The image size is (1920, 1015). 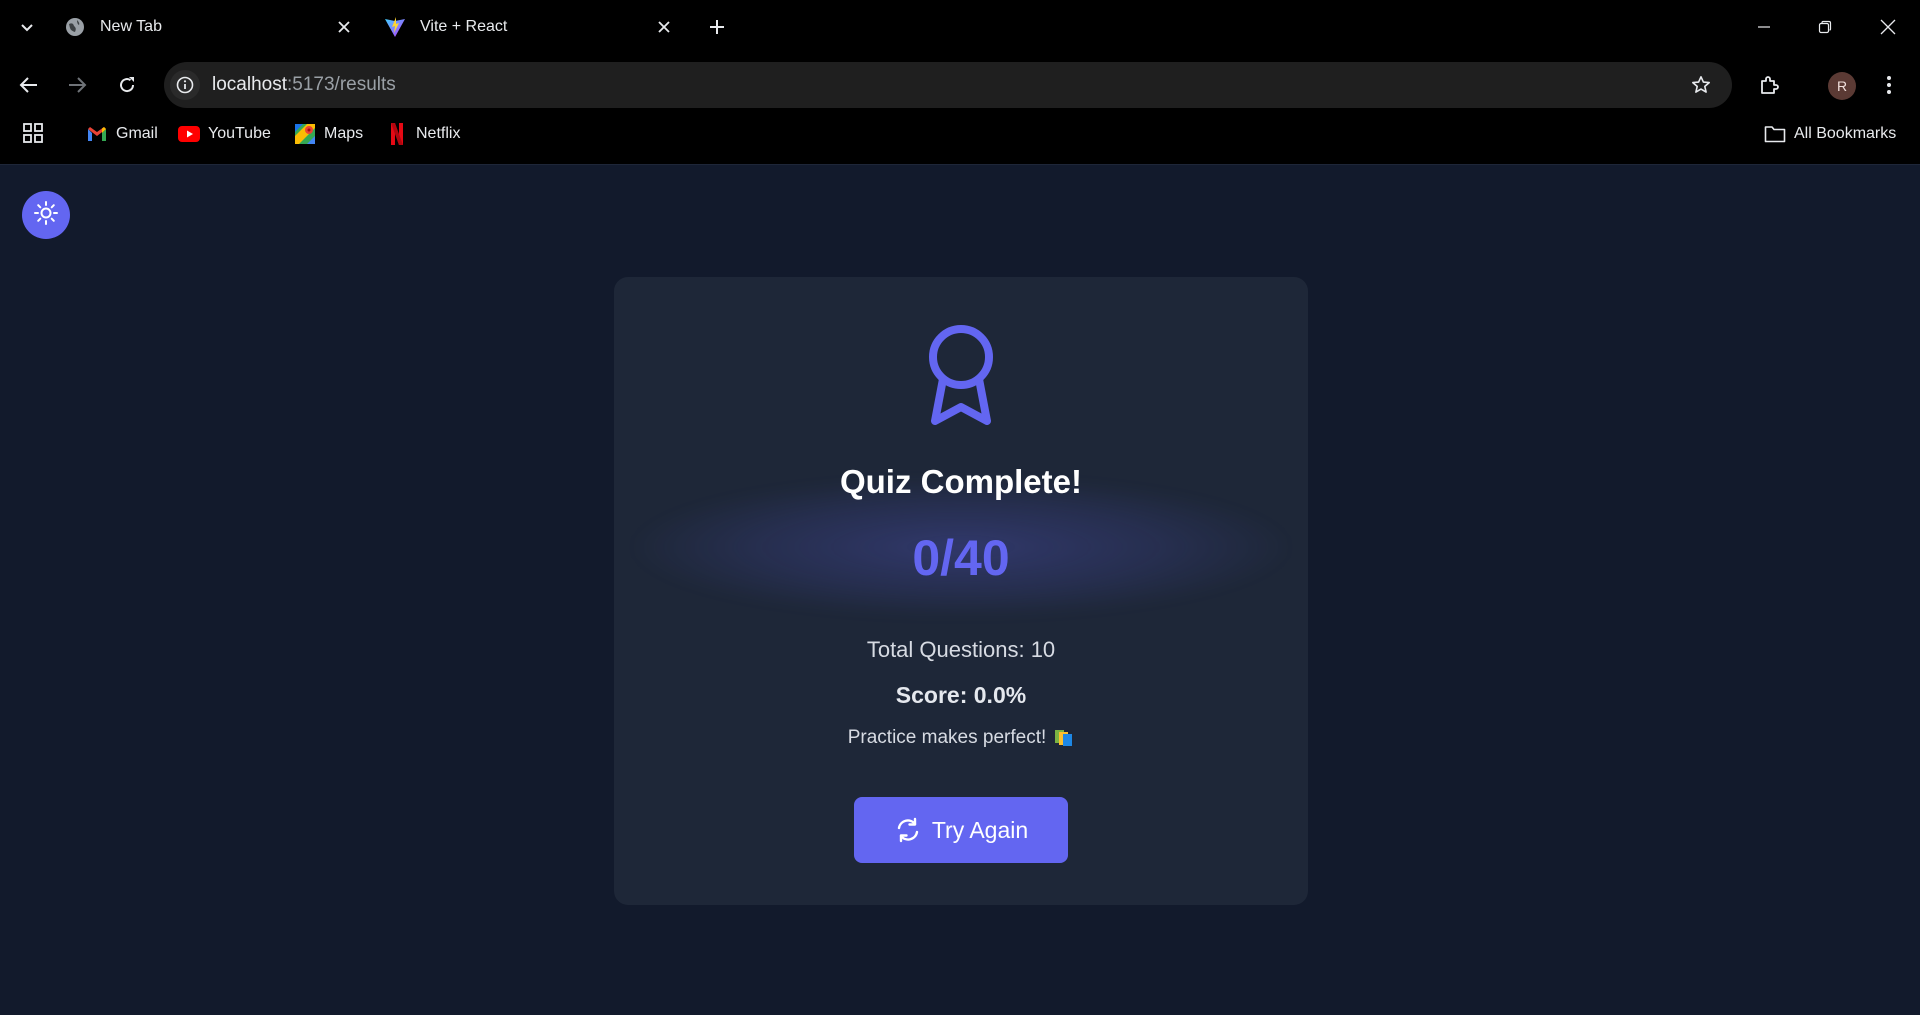 I want to click on bookmark-gmail: Gmail, so click(x=122, y=134).